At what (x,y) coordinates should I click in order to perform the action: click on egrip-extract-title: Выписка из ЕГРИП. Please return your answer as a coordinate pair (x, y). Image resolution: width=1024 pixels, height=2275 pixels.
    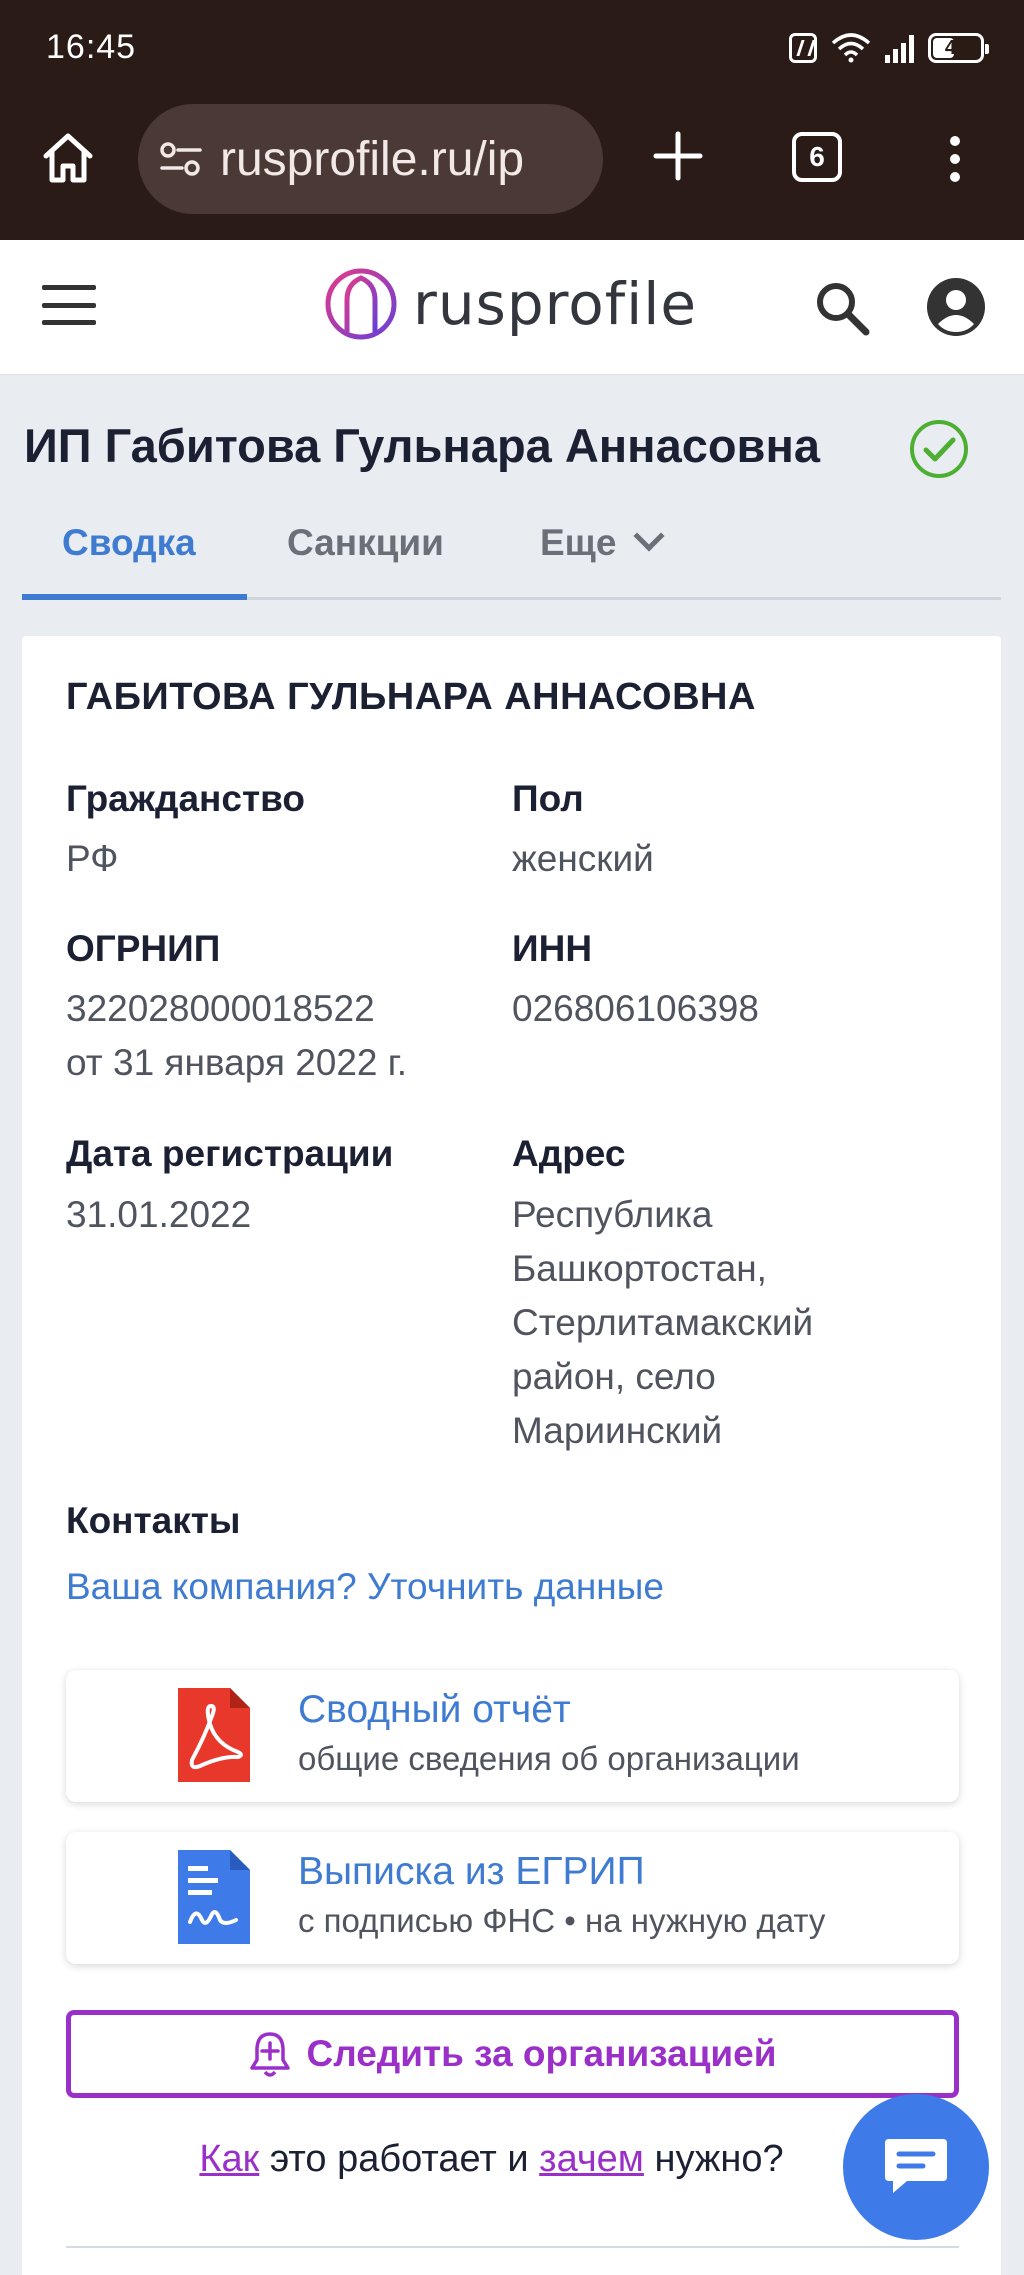
    Looking at the image, I should click on (471, 1871).